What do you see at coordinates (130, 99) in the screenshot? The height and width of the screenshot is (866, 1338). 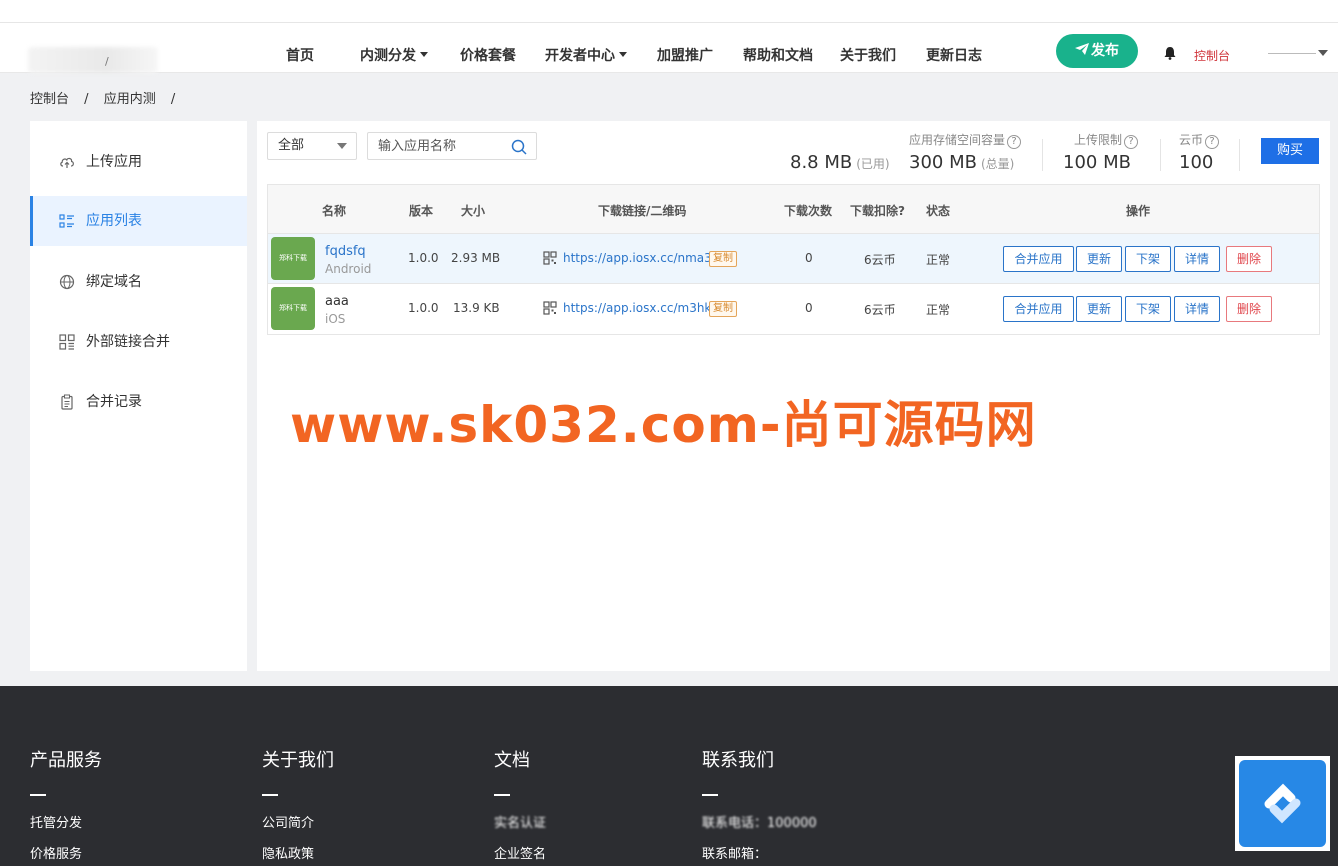 I see `breadcrumb-beta: 应用内测` at bounding box center [130, 99].